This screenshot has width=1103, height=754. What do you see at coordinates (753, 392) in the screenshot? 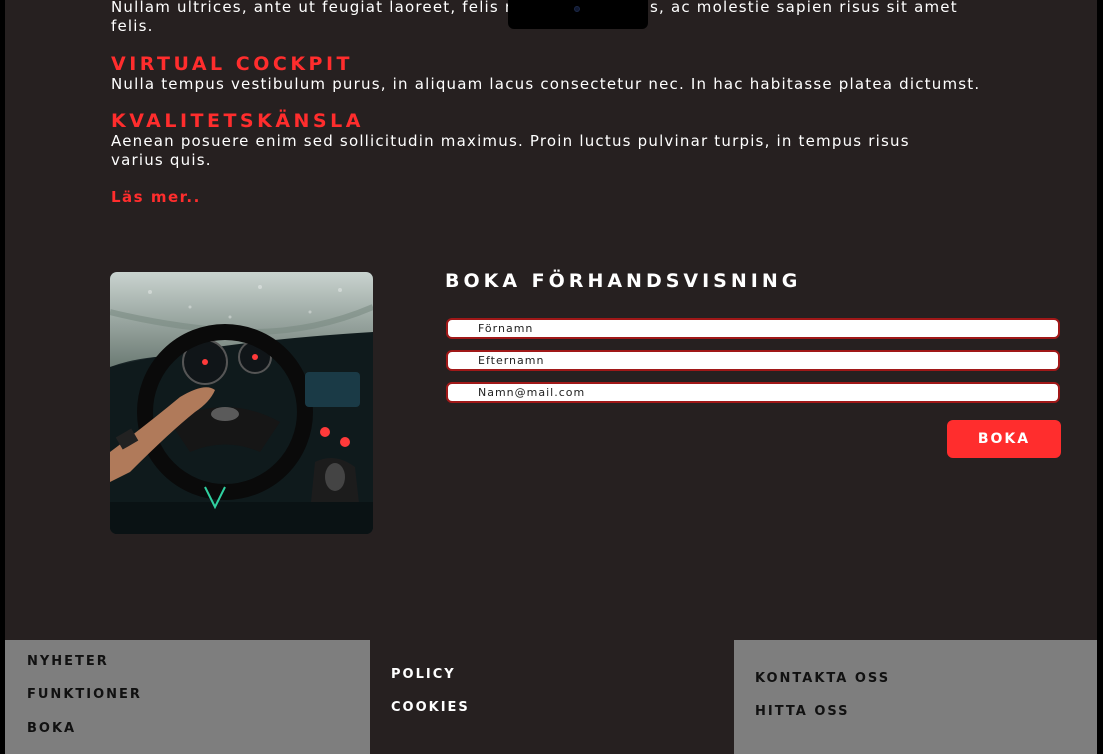
I see `email-field` at bounding box center [753, 392].